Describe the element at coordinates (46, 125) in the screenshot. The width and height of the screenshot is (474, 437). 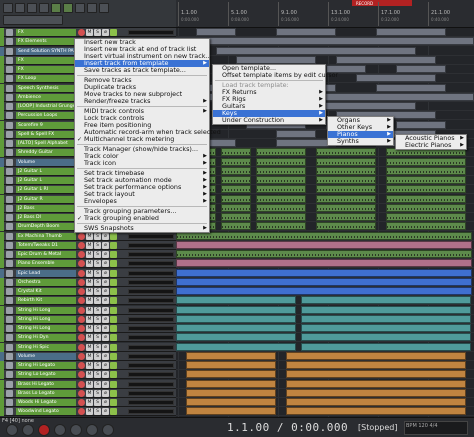
I see `track-name: Scorefire 9` at that location.